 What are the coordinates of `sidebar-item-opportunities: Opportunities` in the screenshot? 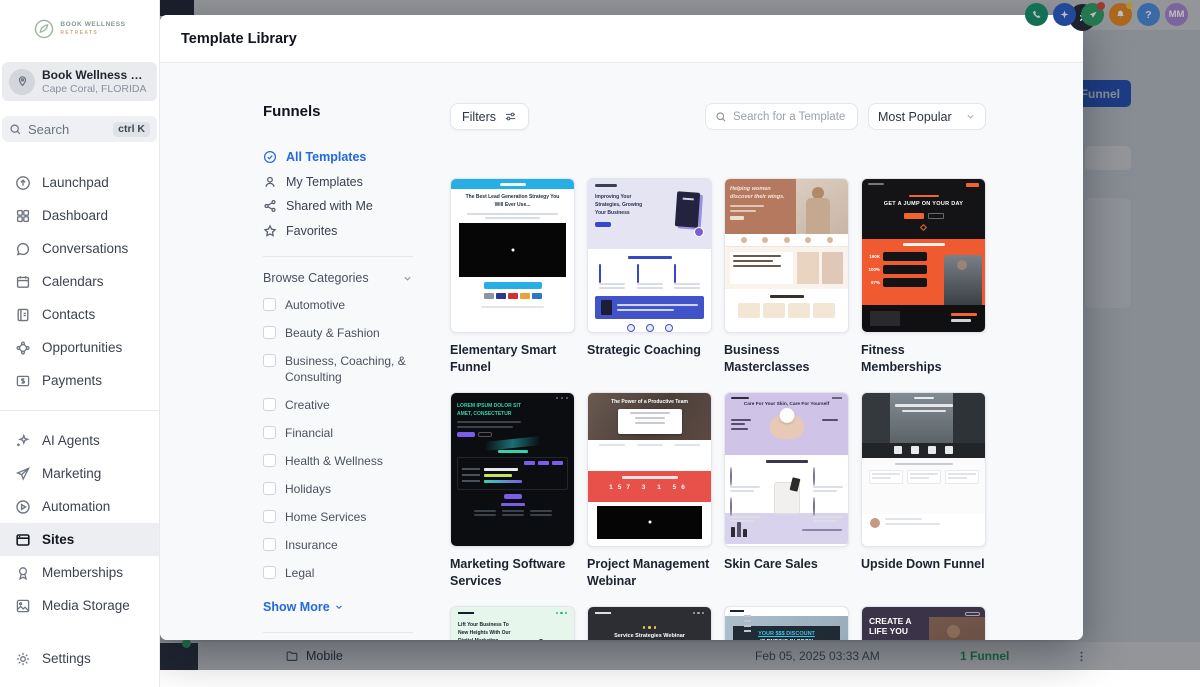 It's located at (79, 347).